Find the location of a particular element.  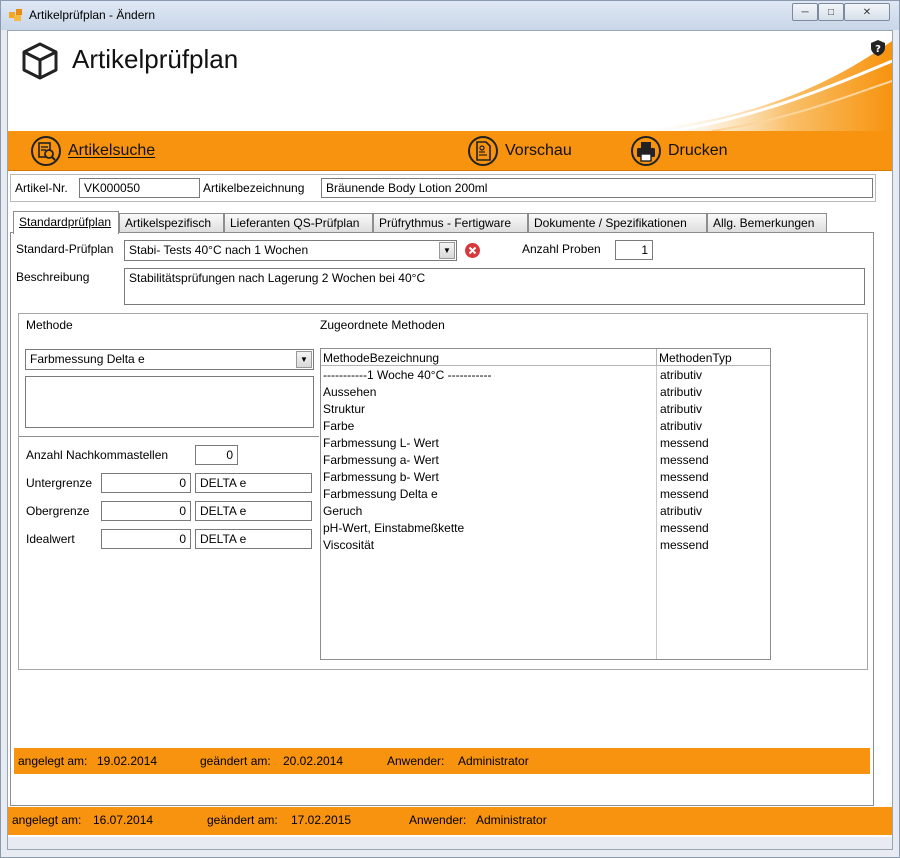

close-button: ✕ is located at coordinates (867, 12).